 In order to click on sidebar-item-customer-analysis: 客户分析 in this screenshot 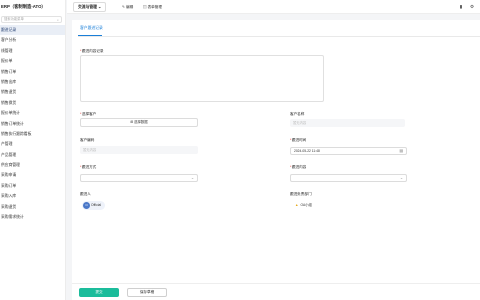, I will do `click(32, 40)`.